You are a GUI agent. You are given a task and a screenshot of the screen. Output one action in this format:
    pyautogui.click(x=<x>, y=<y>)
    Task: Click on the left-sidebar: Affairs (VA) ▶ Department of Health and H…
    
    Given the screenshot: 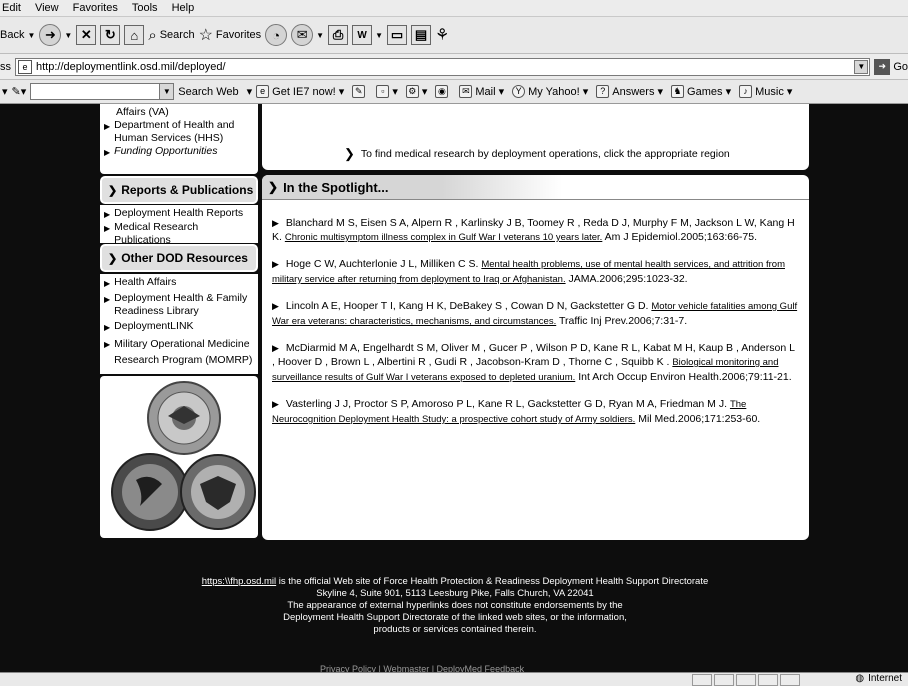 What is the action you would take?
    pyautogui.click(x=179, y=321)
    